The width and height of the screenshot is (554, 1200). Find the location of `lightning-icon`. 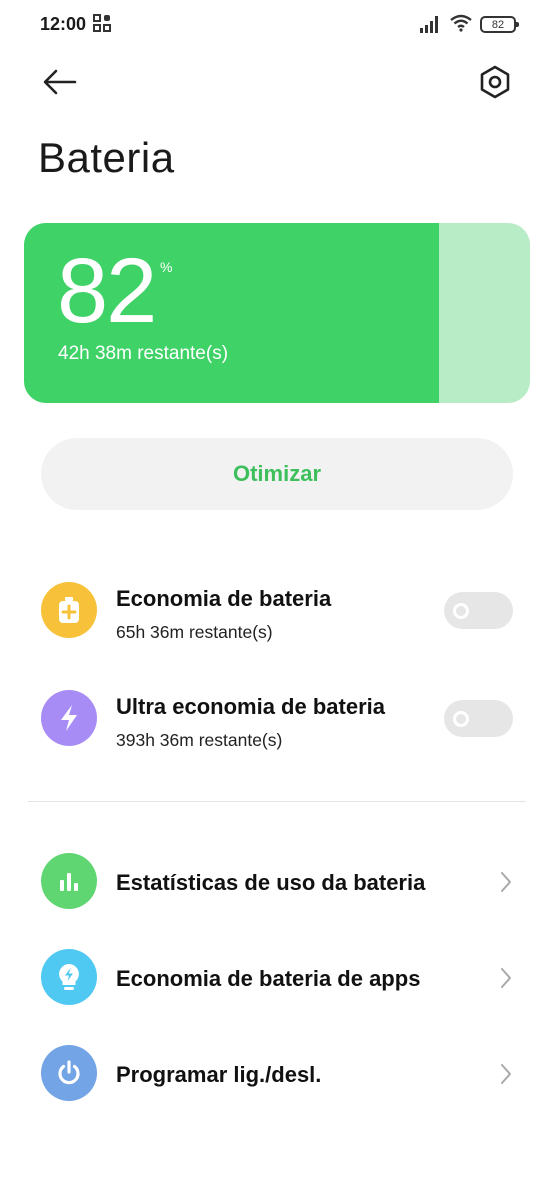

lightning-icon is located at coordinates (69, 718).